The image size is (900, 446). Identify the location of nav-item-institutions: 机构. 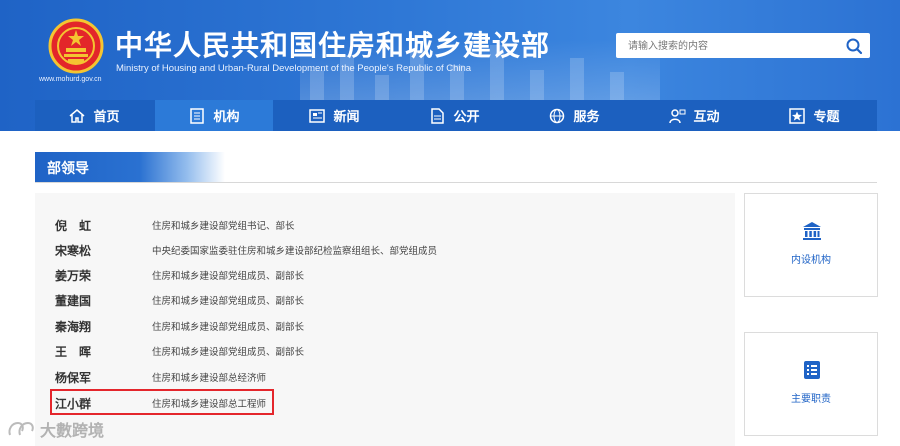
(214, 115).